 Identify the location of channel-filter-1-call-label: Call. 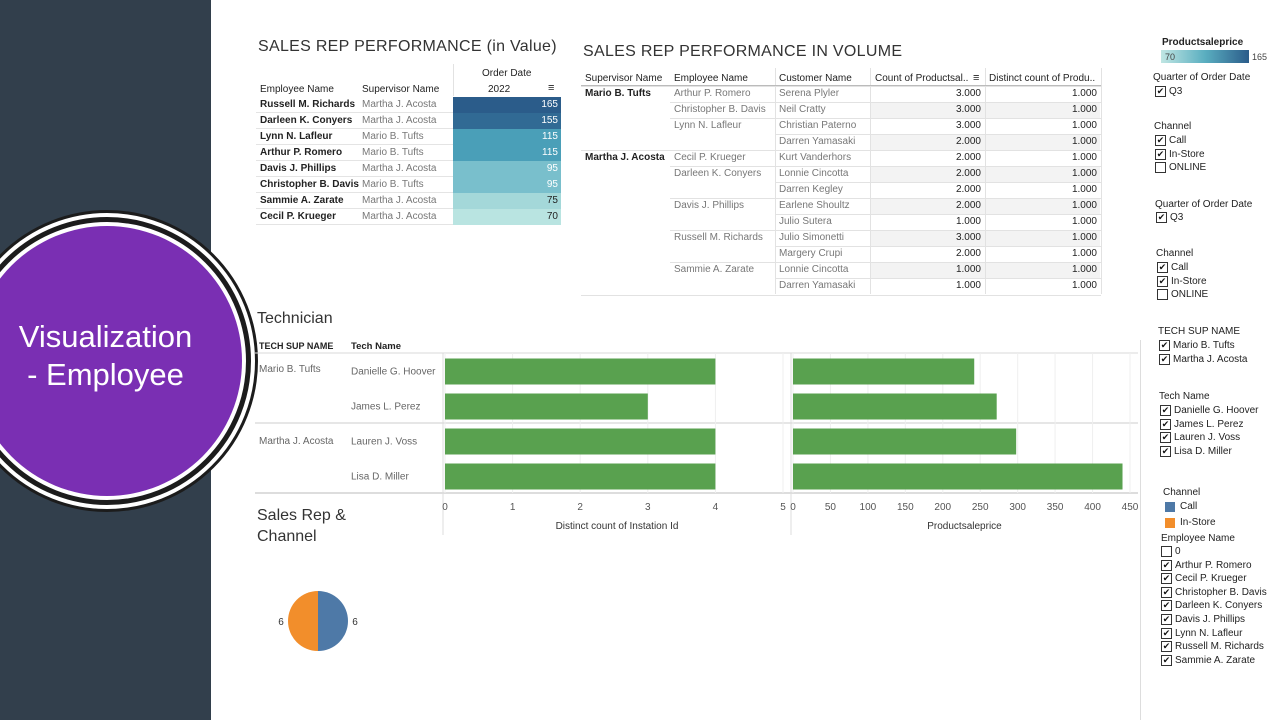
(1178, 140).